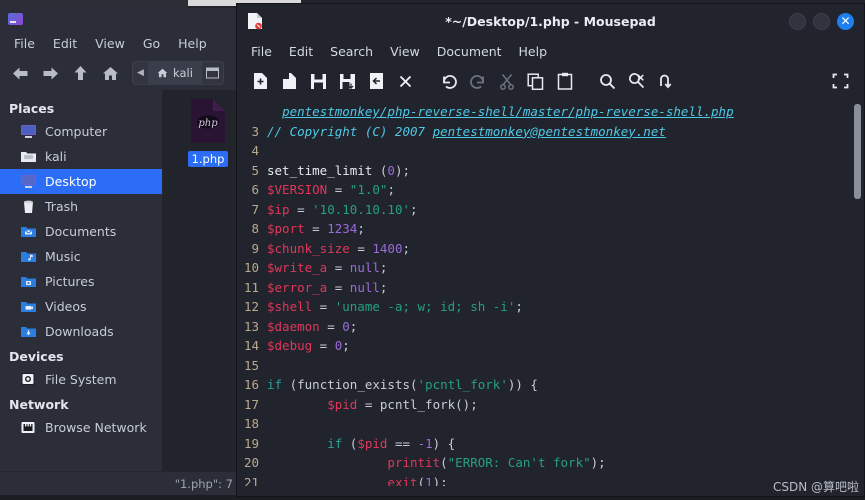  Describe the element at coordinates (255, 131) in the screenshot. I see `line-number: 3` at that location.